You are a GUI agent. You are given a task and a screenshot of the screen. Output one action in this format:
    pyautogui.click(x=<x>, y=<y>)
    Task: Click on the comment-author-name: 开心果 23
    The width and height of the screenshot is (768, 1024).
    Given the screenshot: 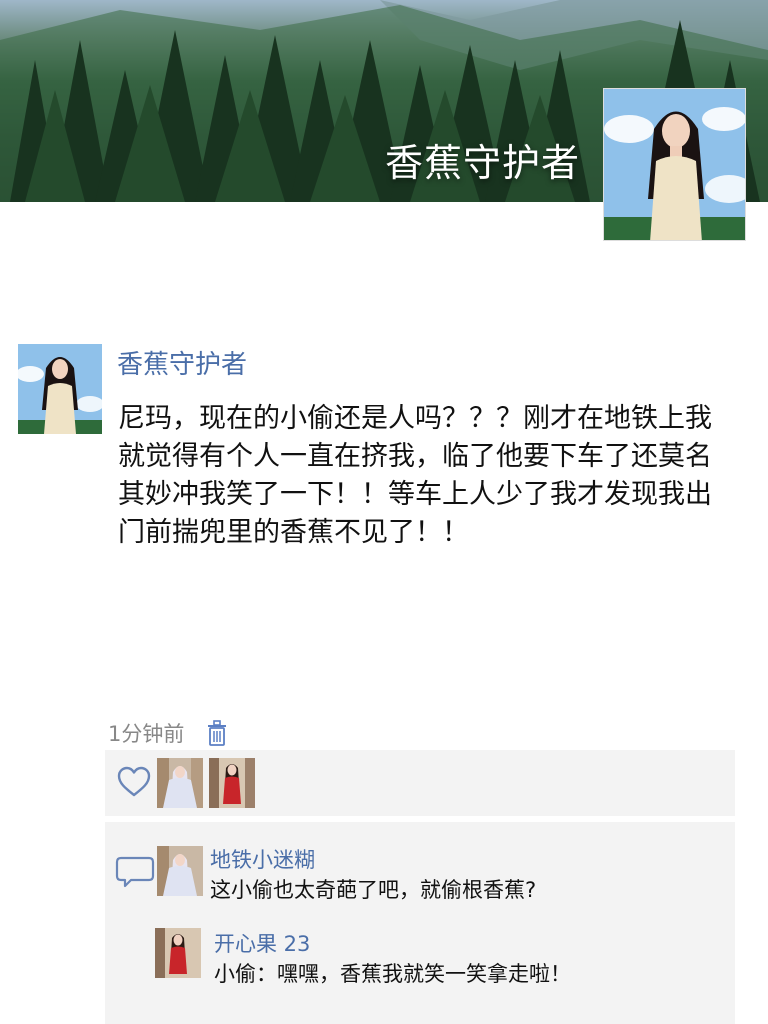 What is the action you would take?
    pyautogui.click(x=262, y=943)
    